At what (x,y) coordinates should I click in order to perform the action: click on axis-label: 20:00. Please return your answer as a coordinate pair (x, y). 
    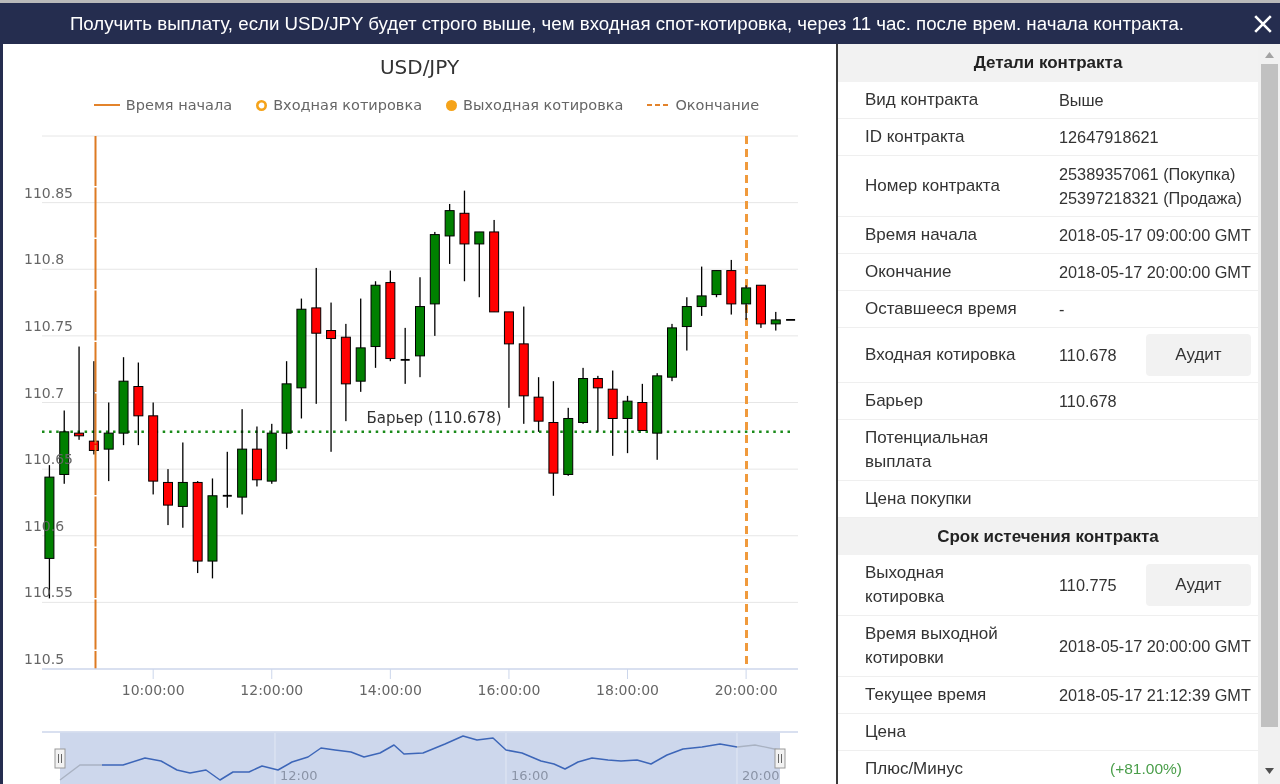
    Looking at the image, I should click on (761, 775).